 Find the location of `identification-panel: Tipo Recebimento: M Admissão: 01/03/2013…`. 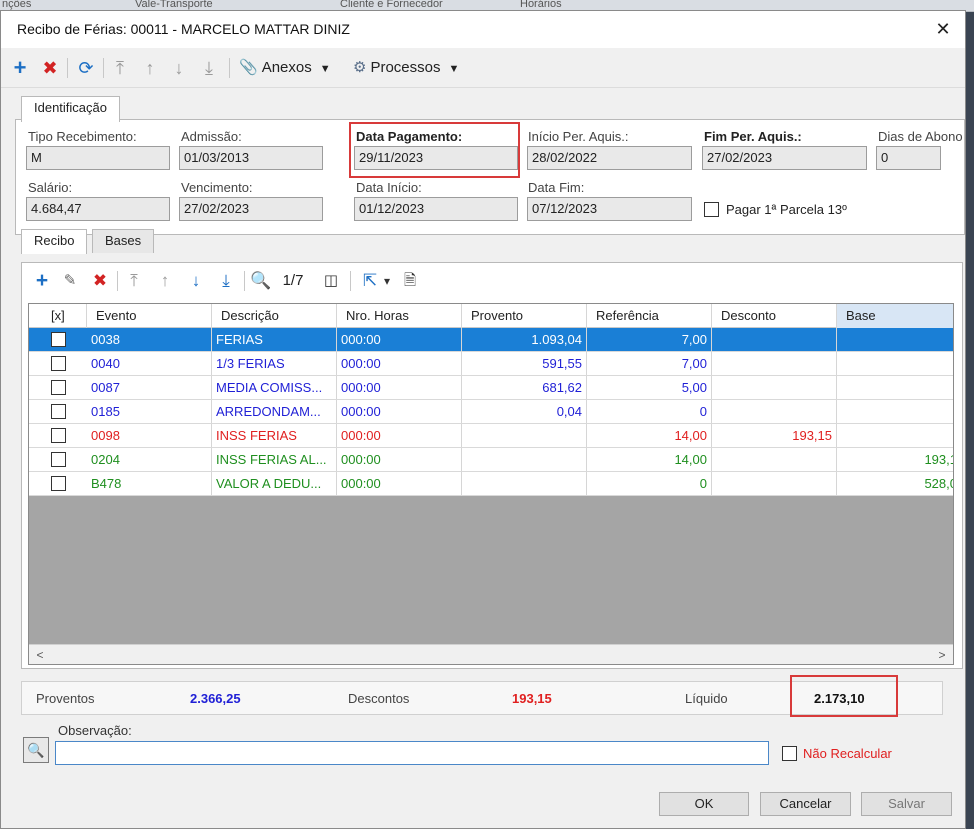

identification-panel: Tipo Recebimento: M Admissão: 01/03/2013… is located at coordinates (490, 177).